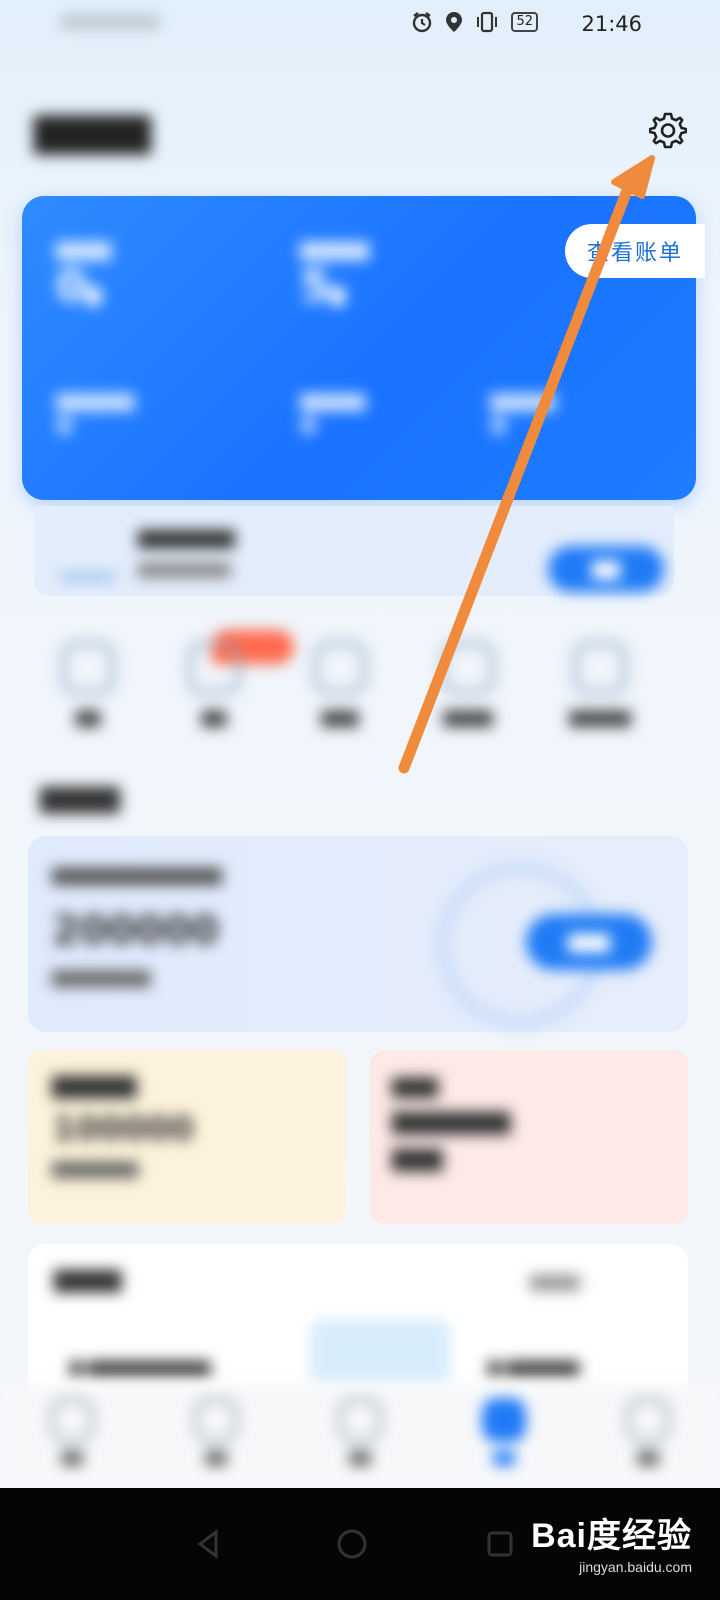 This screenshot has width=720, height=1600. Describe the element at coordinates (340, 684) in the screenshot. I see `shortcut-3: ▇▇▇` at that location.